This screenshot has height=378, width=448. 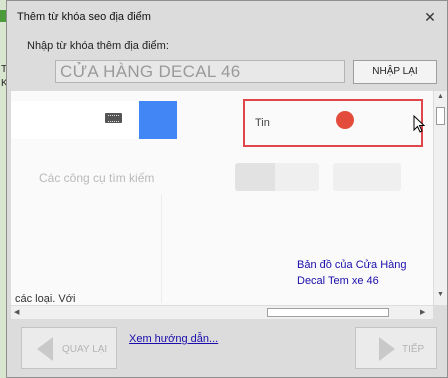 I want to click on tin-label: Tin, so click(x=262, y=123).